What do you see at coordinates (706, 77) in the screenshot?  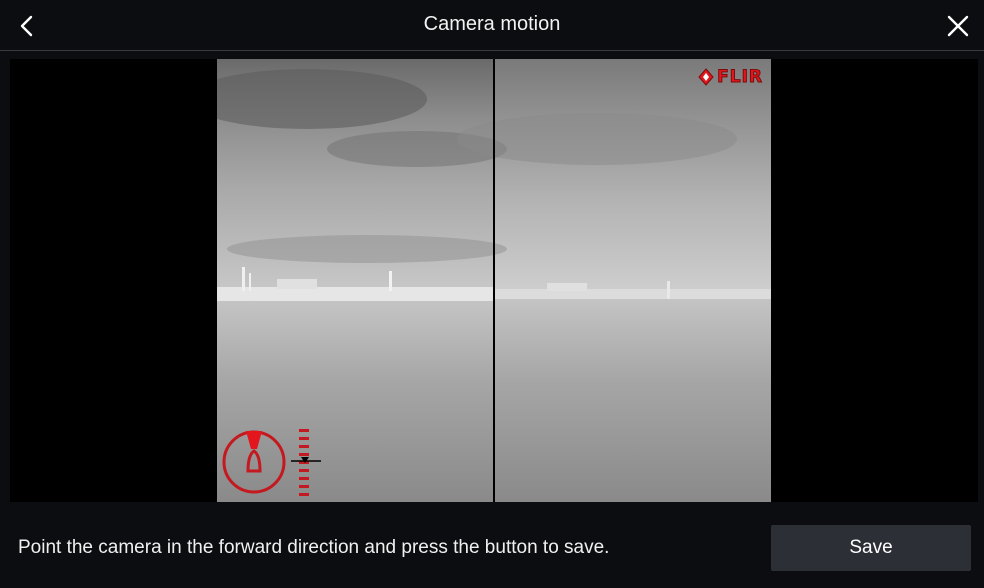 I see `flir-diamond-icon` at bounding box center [706, 77].